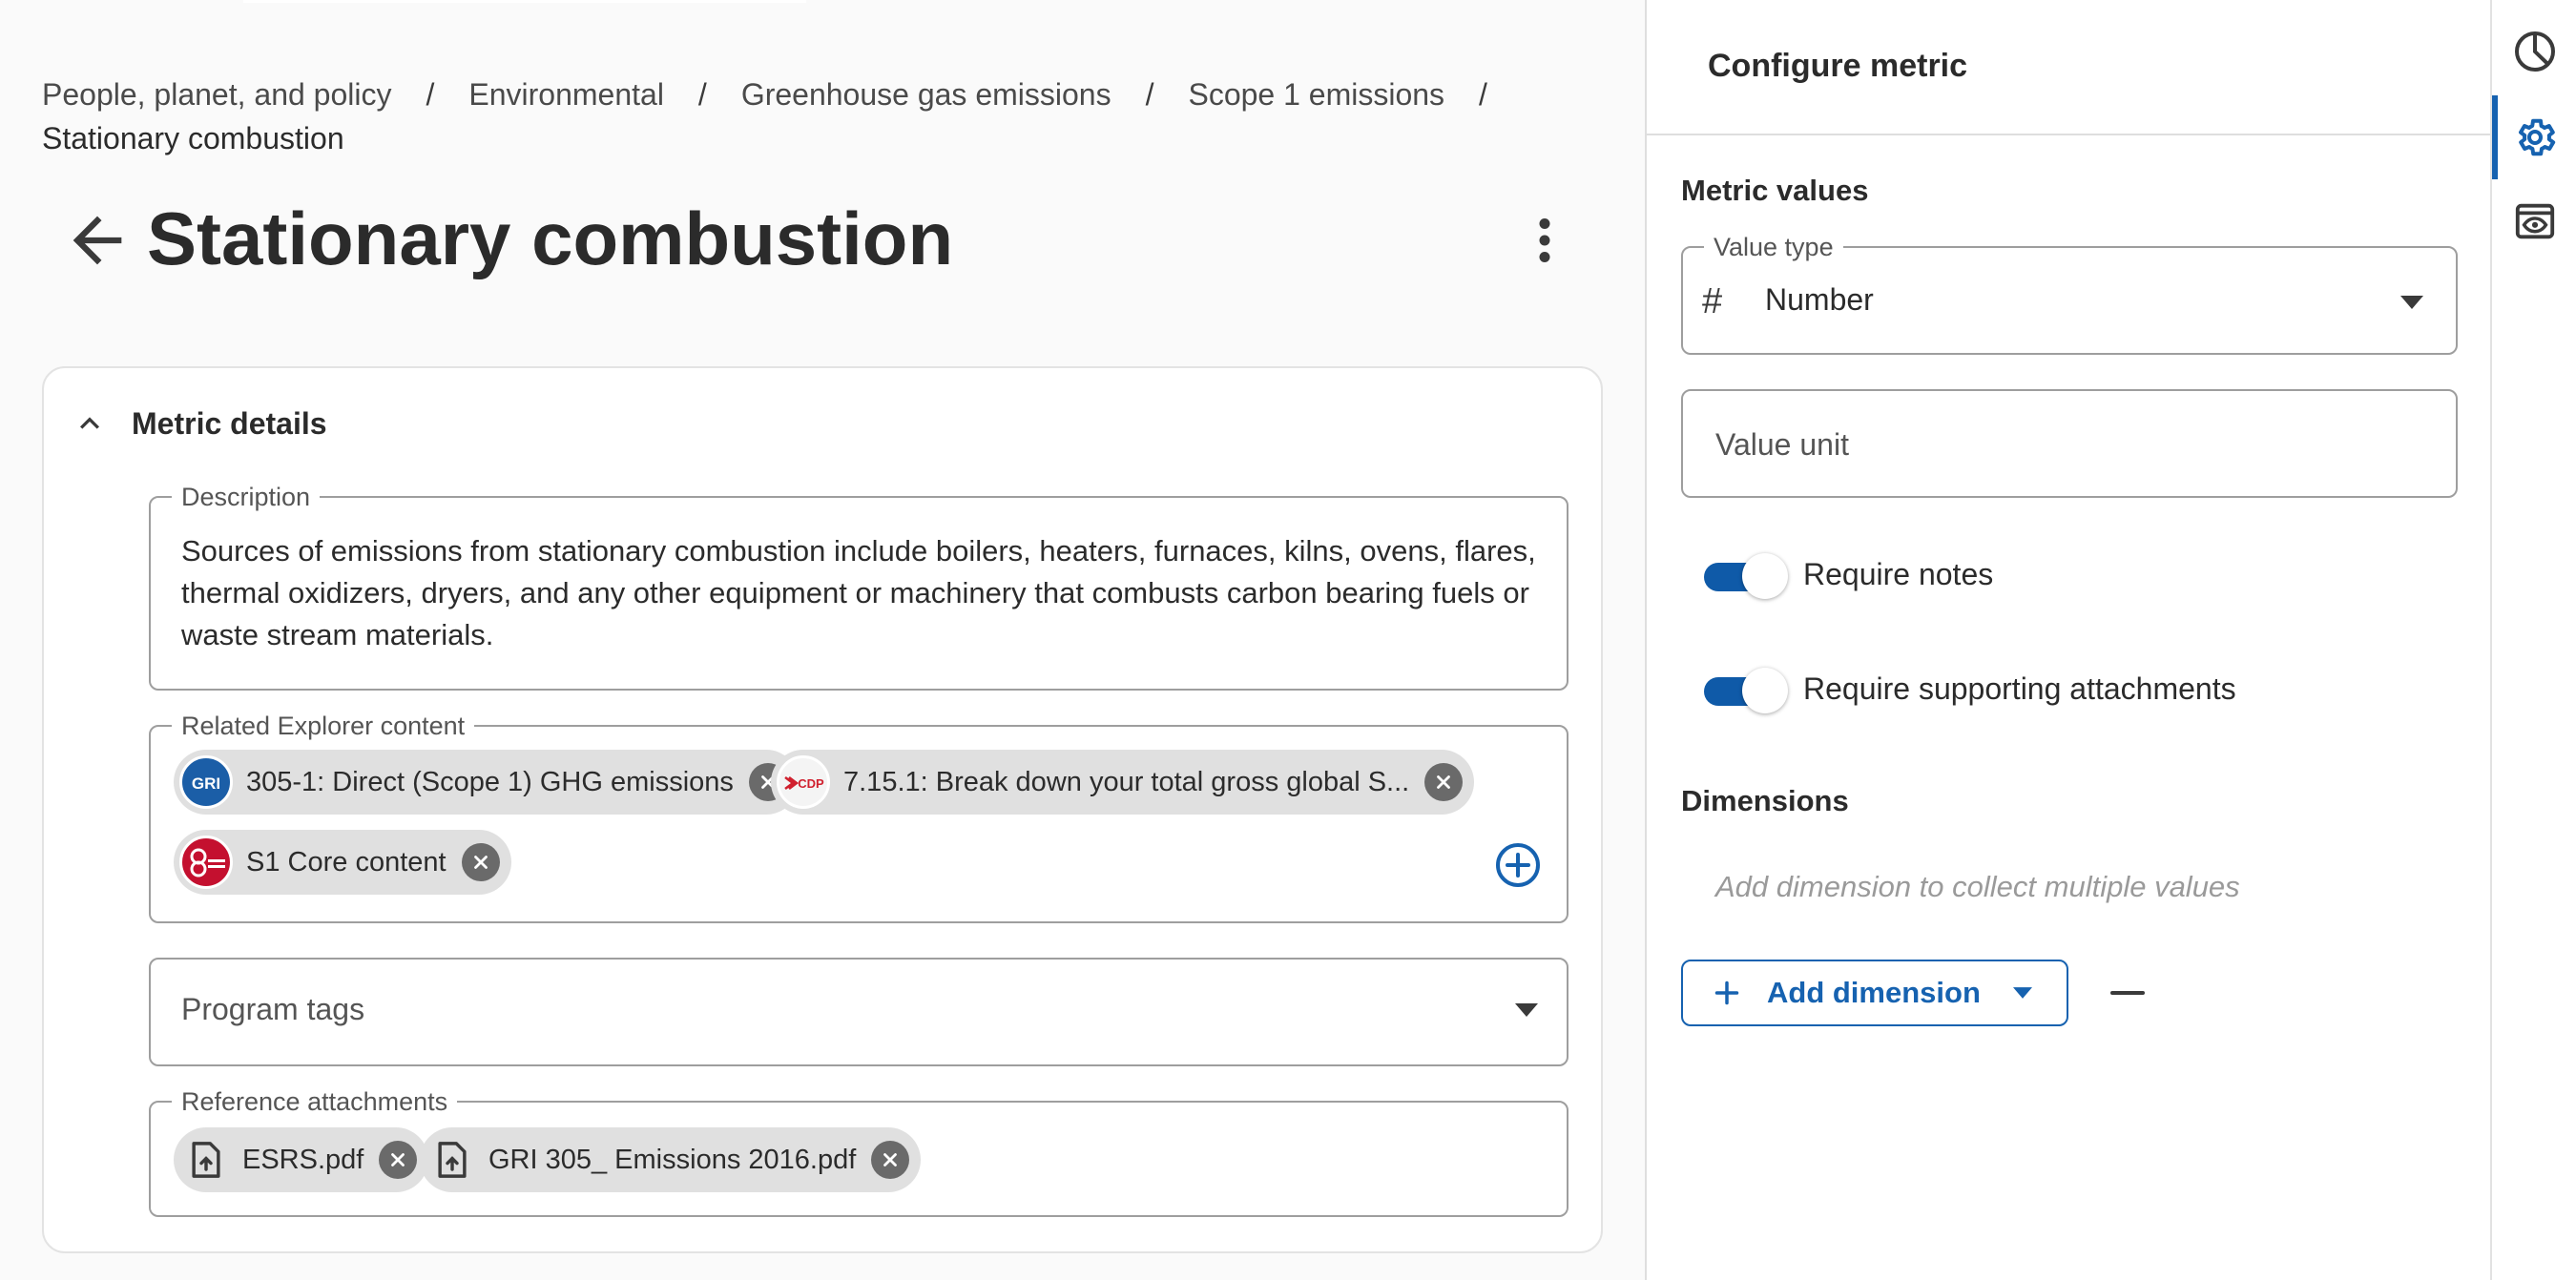  Describe the element at coordinates (1898, 573) in the screenshot. I see `require-notes-label: Require notes` at that location.